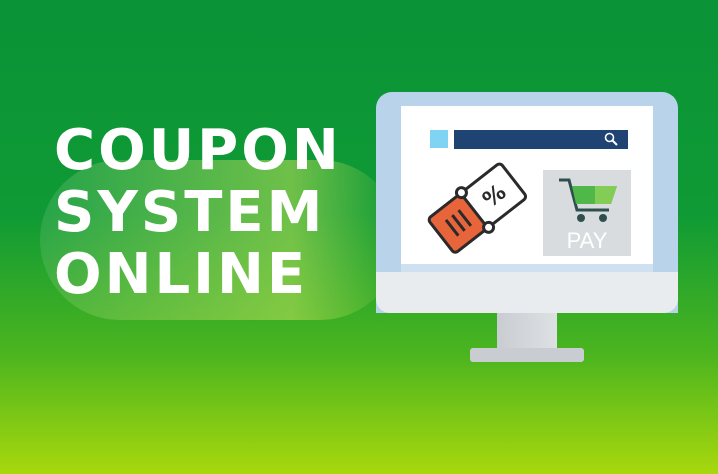  I want to click on headline-line-1: COUPON, so click(198, 150).